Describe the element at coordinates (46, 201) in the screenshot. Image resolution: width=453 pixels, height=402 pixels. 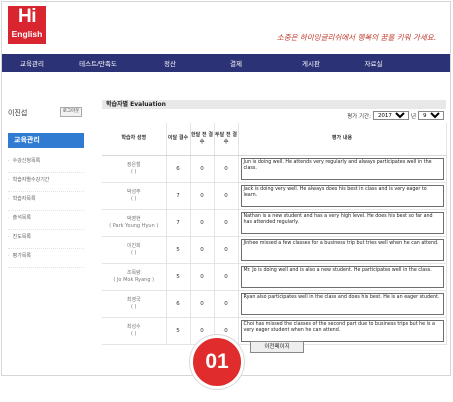
I see `sidebar-item-learners: 학습자목록` at that location.